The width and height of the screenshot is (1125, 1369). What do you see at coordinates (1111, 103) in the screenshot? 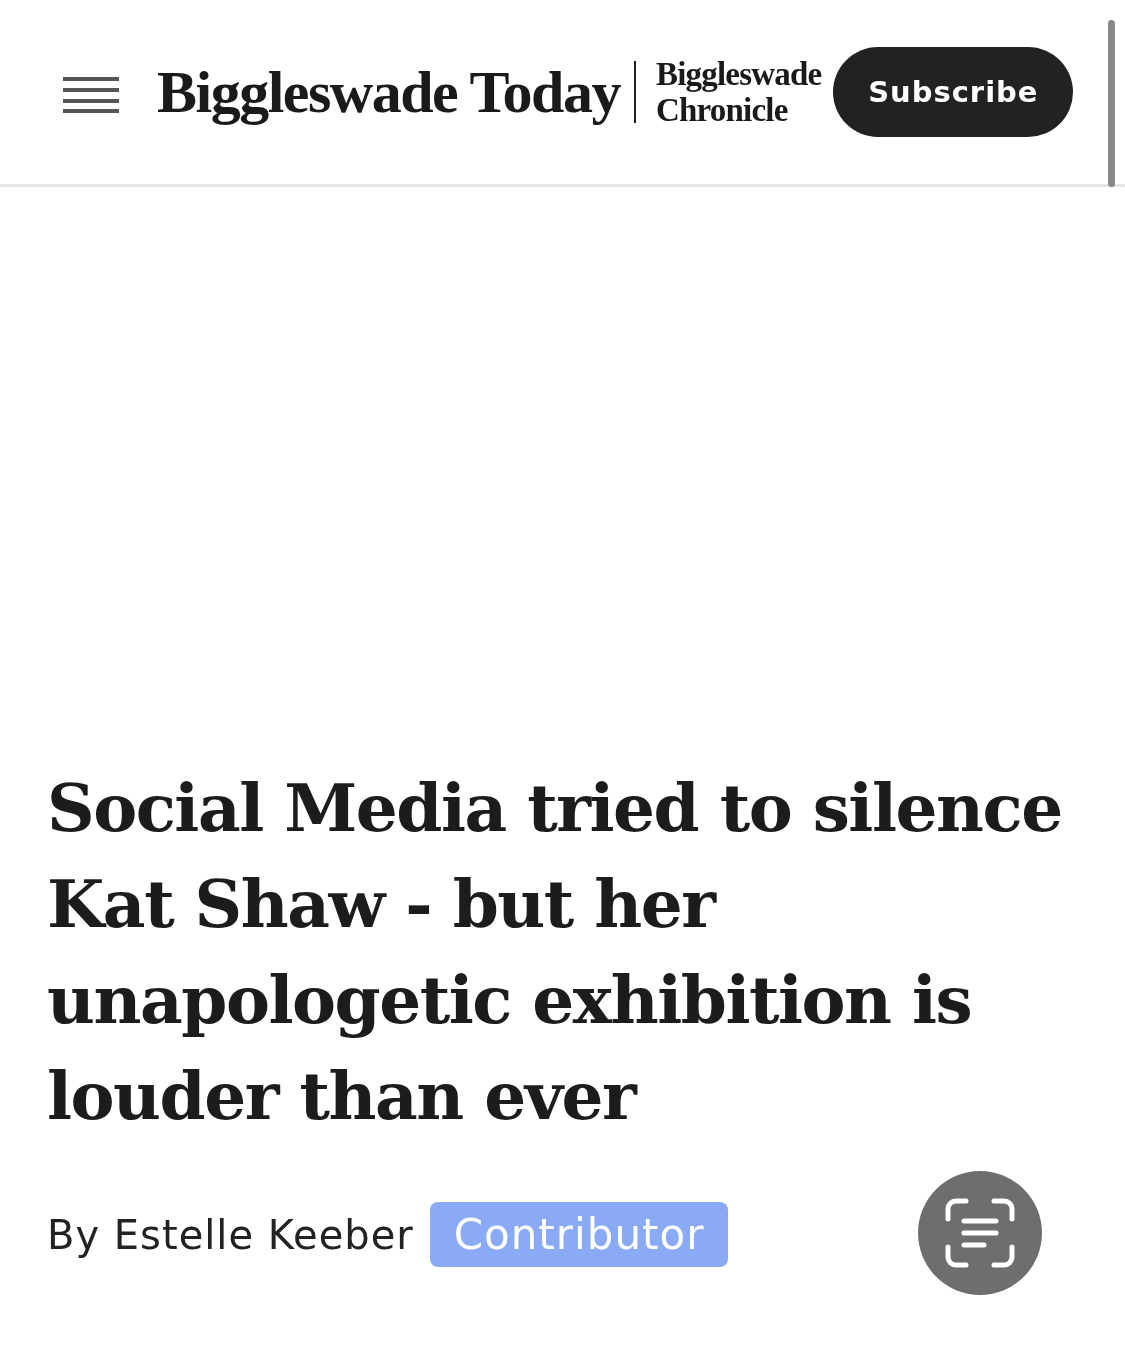
I see `scrollbar` at bounding box center [1111, 103].